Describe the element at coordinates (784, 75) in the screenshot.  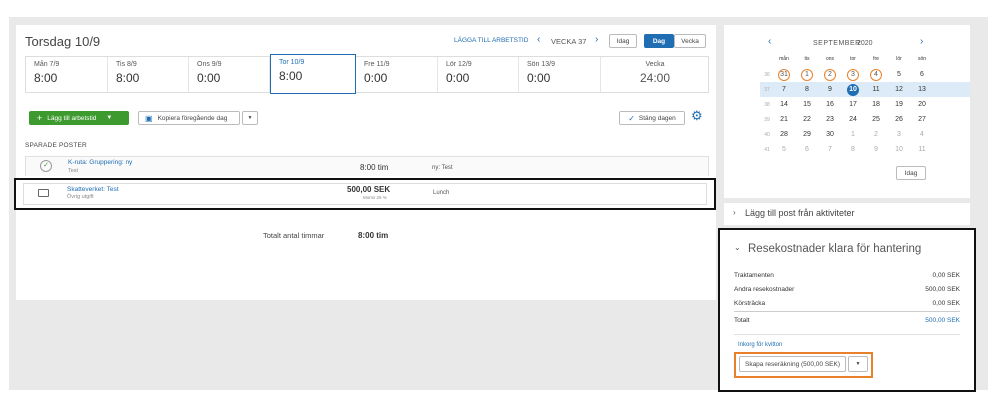
I see `calendar-day: 31` at that location.